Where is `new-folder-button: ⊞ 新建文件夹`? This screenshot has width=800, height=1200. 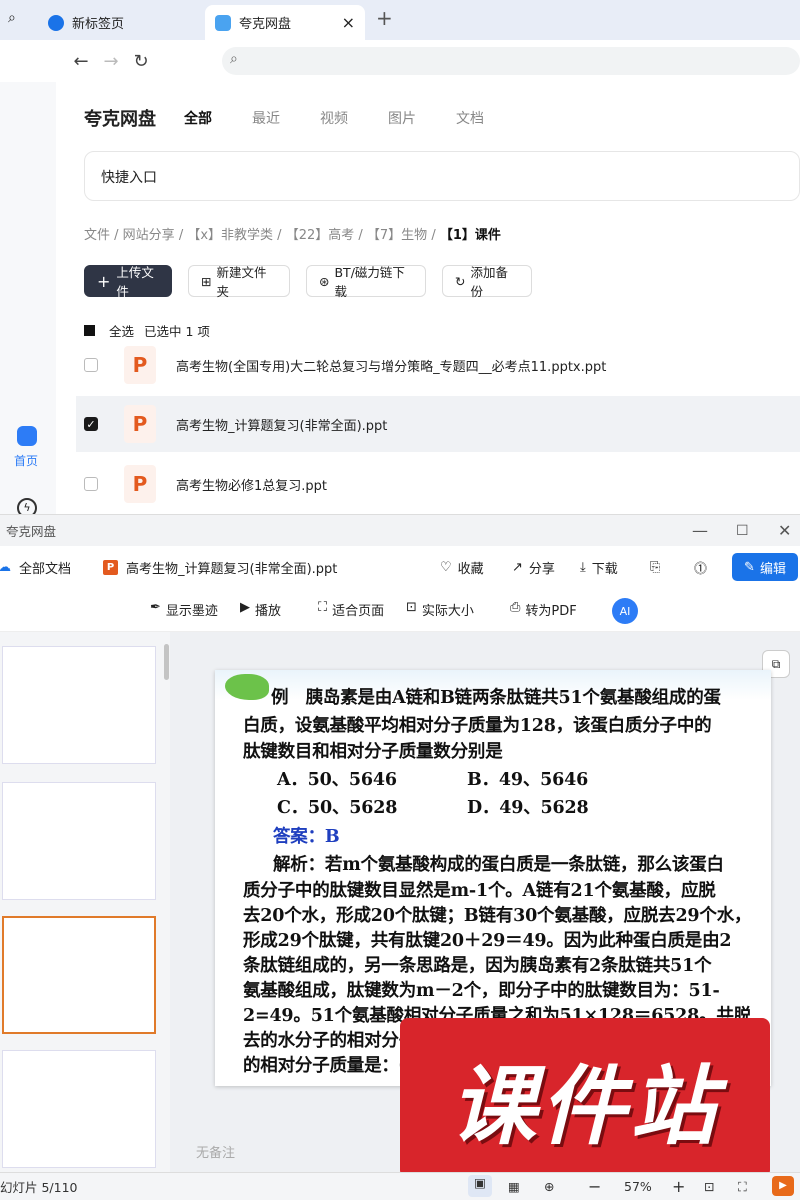
new-folder-button: ⊞ 新建文件夹 is located at coordinates (239, 282).